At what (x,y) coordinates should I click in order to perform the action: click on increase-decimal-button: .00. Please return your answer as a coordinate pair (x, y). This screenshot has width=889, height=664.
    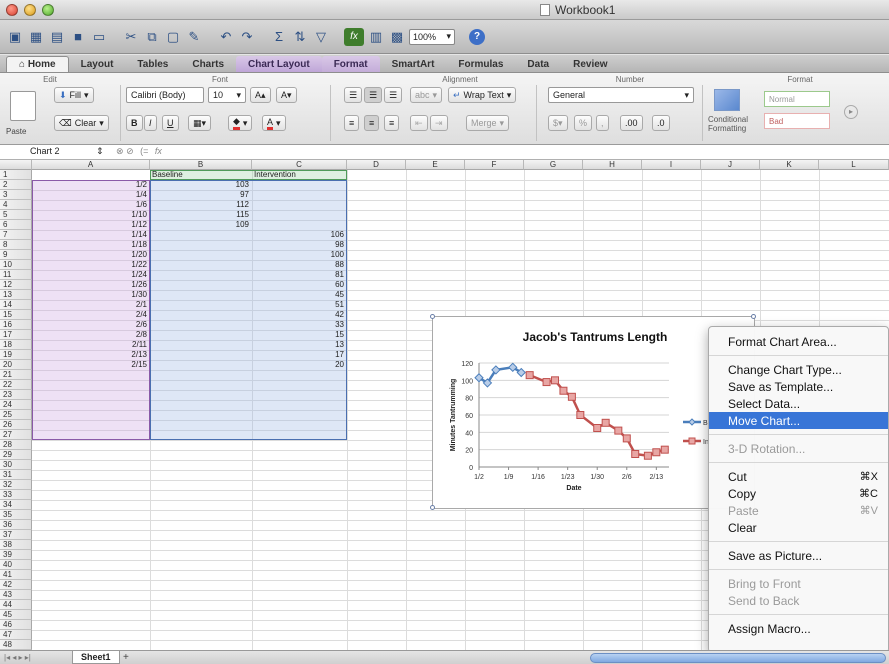
    Looking at the image, I should click on (631, 123).